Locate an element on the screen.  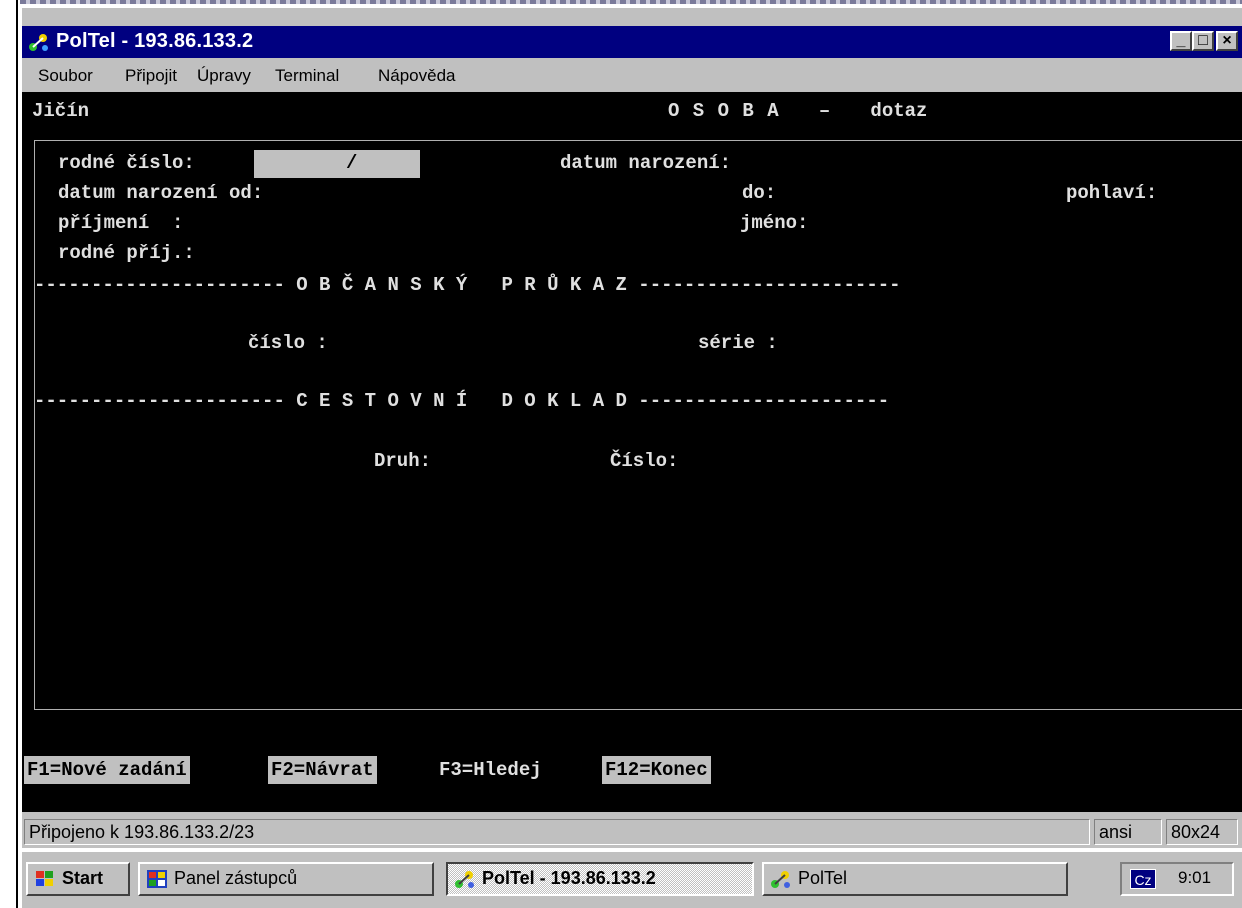
system-tray: Cz 9:01 is located at coordinates (1177, 879).